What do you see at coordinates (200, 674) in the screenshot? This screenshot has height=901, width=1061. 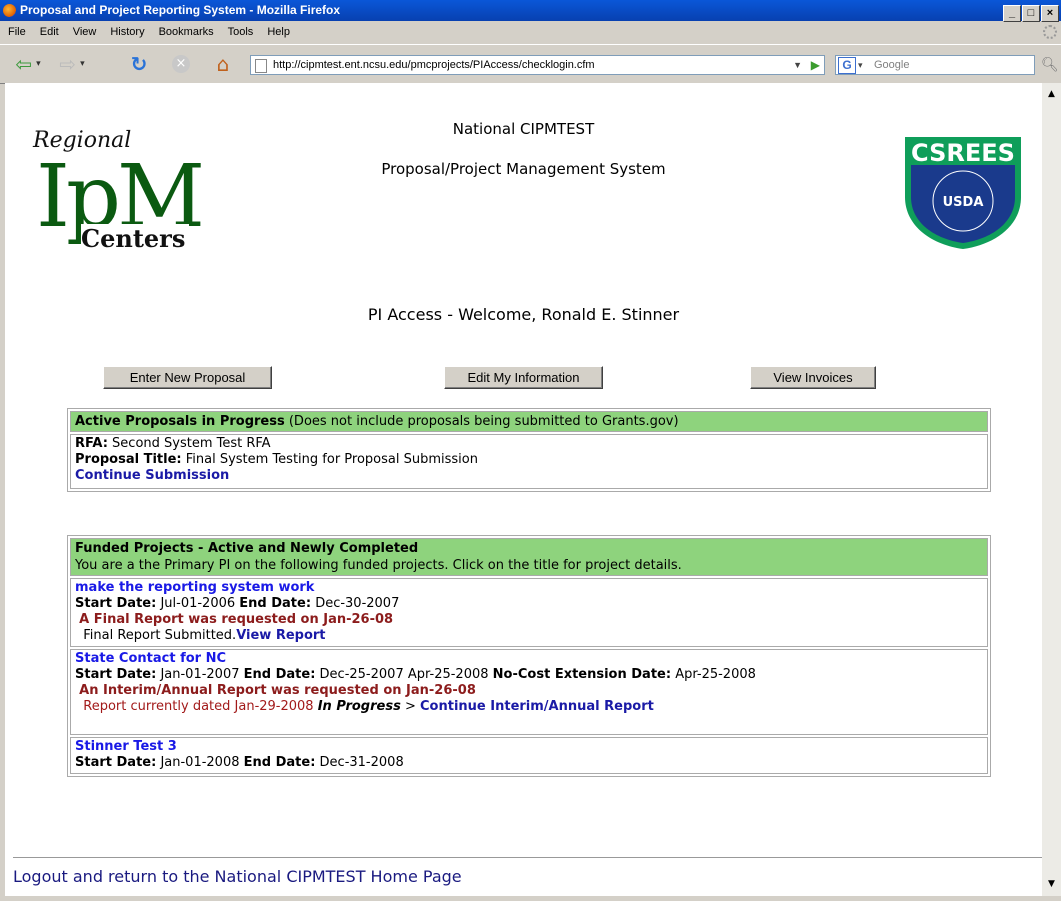 I see `start-date-value: Jan-01-2007` at bounding box center [200, 674].